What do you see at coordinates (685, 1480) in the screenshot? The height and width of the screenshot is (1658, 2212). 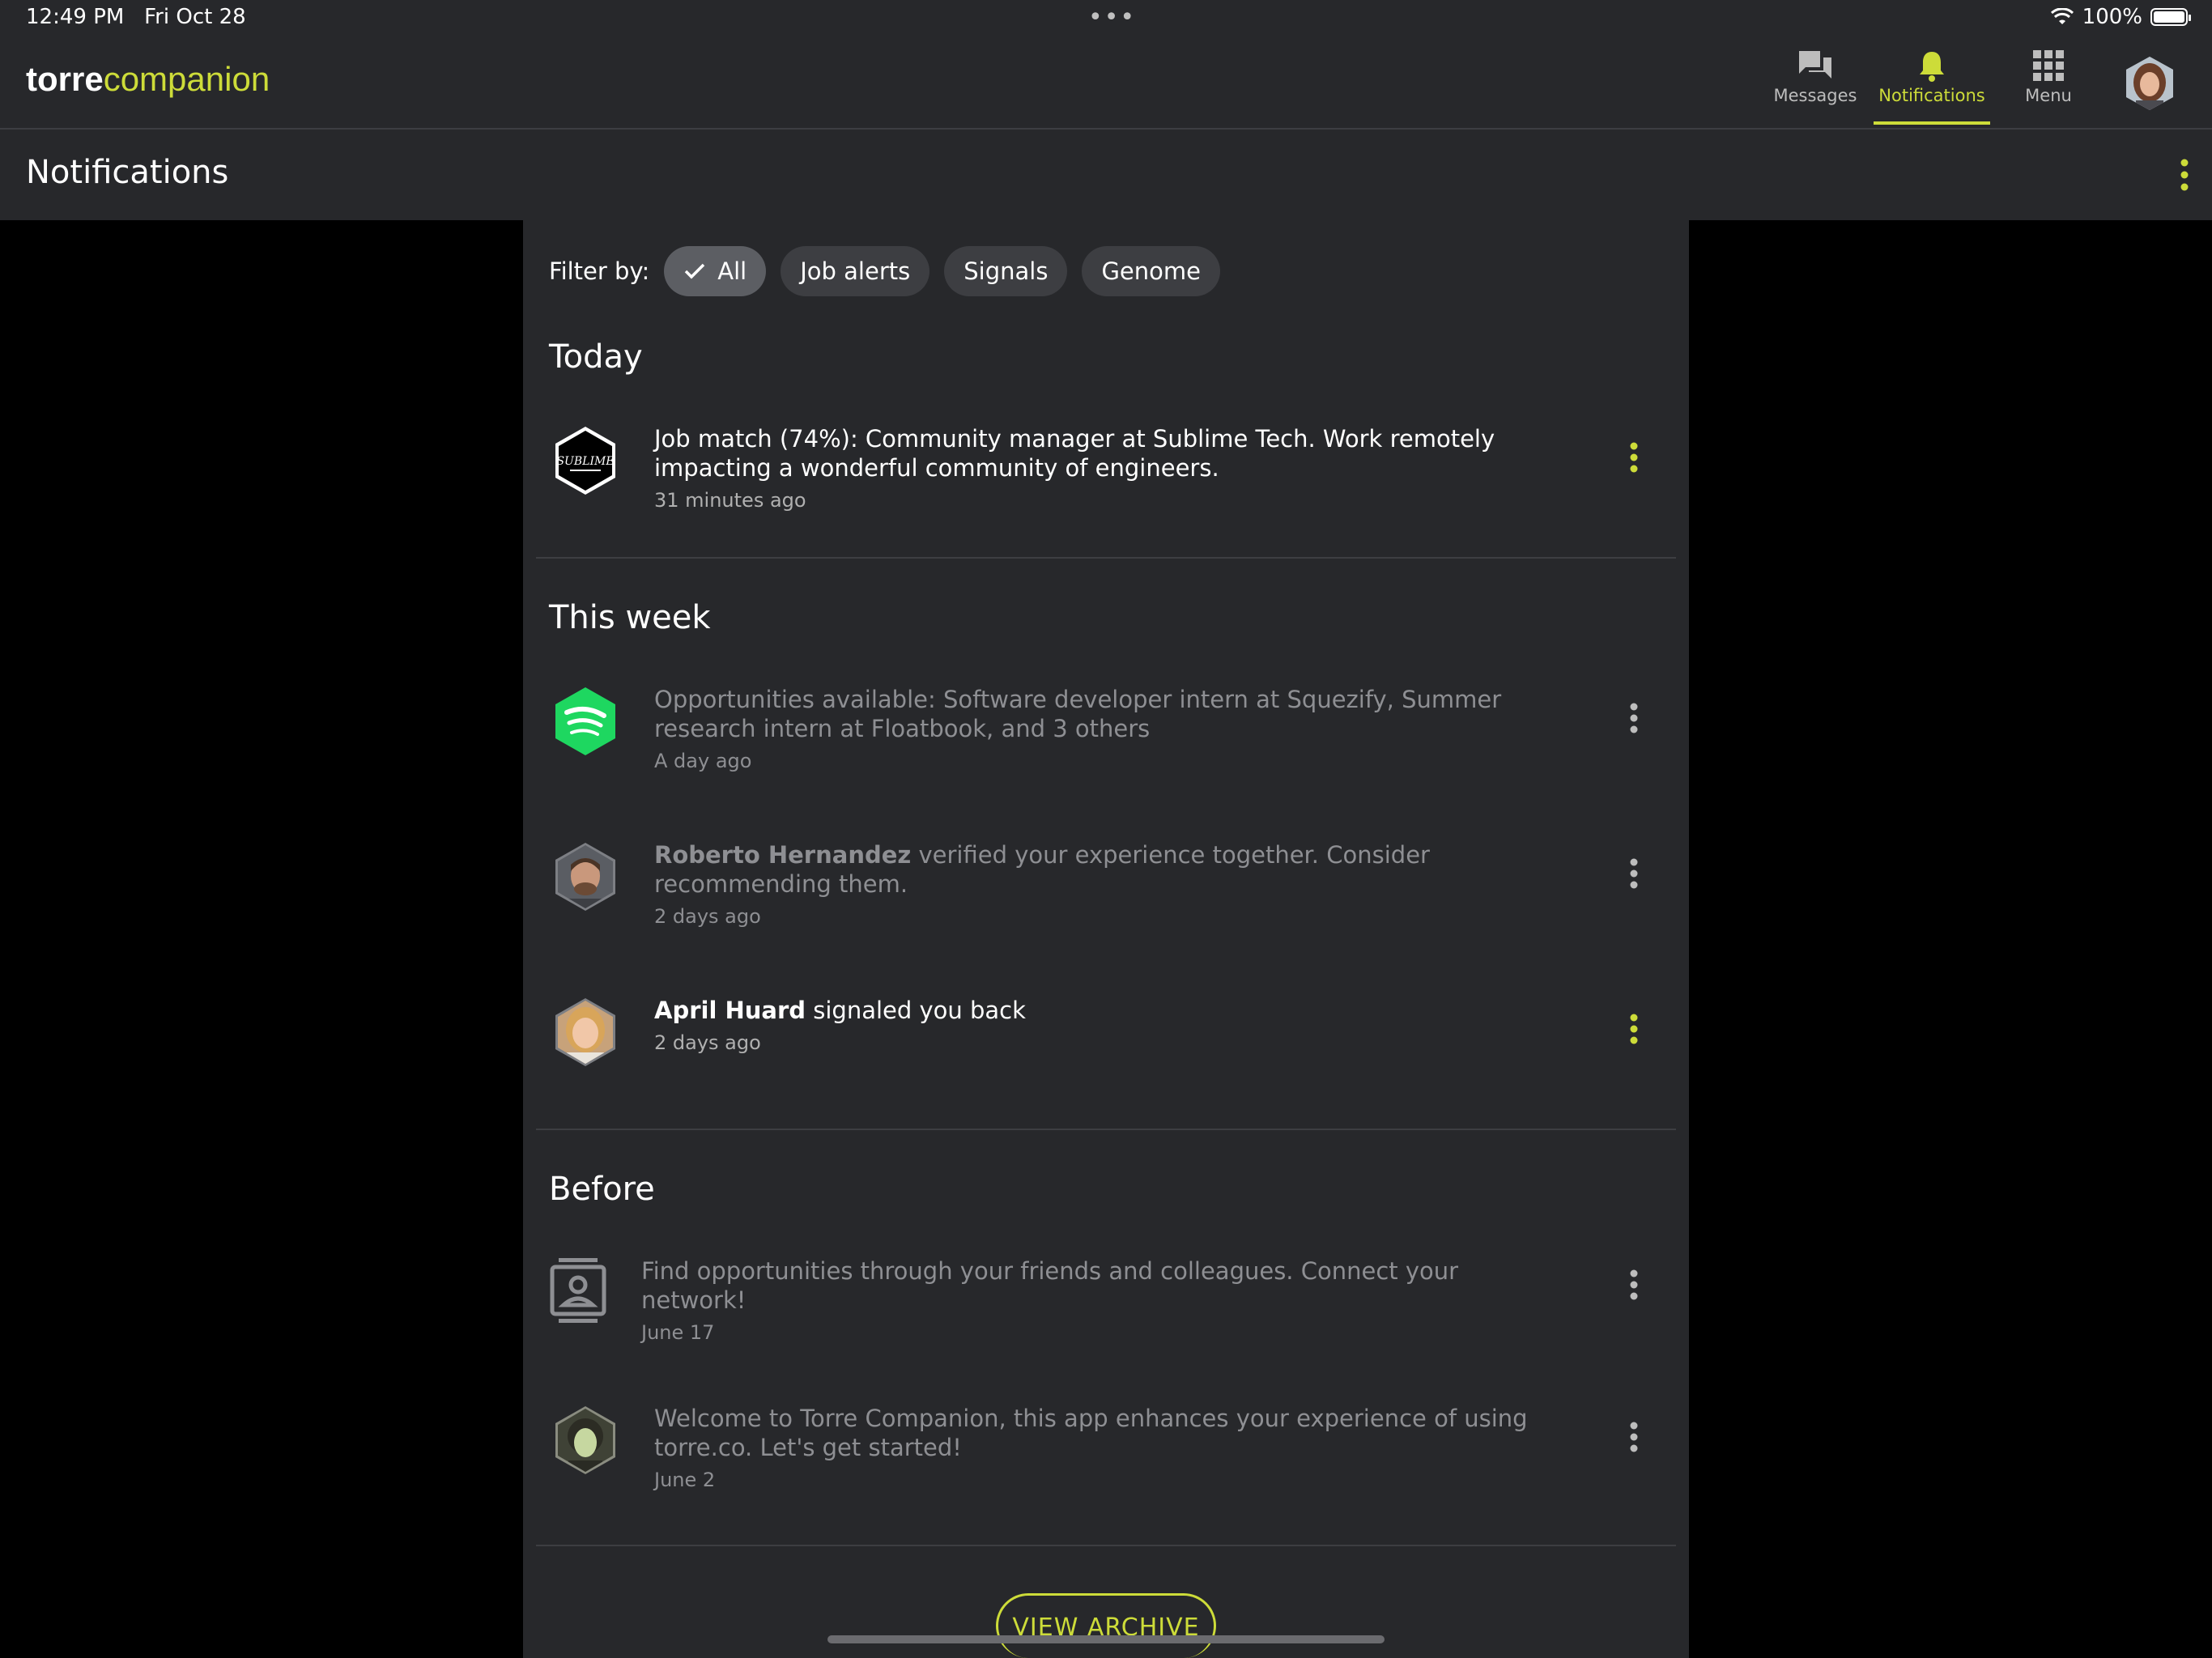 I see `notification-time: June 2` at bounding box center [685, 1480].